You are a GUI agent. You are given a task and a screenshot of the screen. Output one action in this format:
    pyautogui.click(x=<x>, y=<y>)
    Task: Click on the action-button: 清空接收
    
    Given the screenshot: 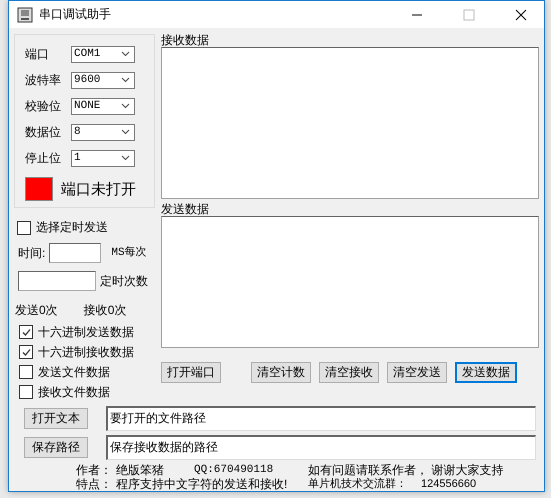 What is the action you would take?
    pyautogui.click(x=349, y=372)
    